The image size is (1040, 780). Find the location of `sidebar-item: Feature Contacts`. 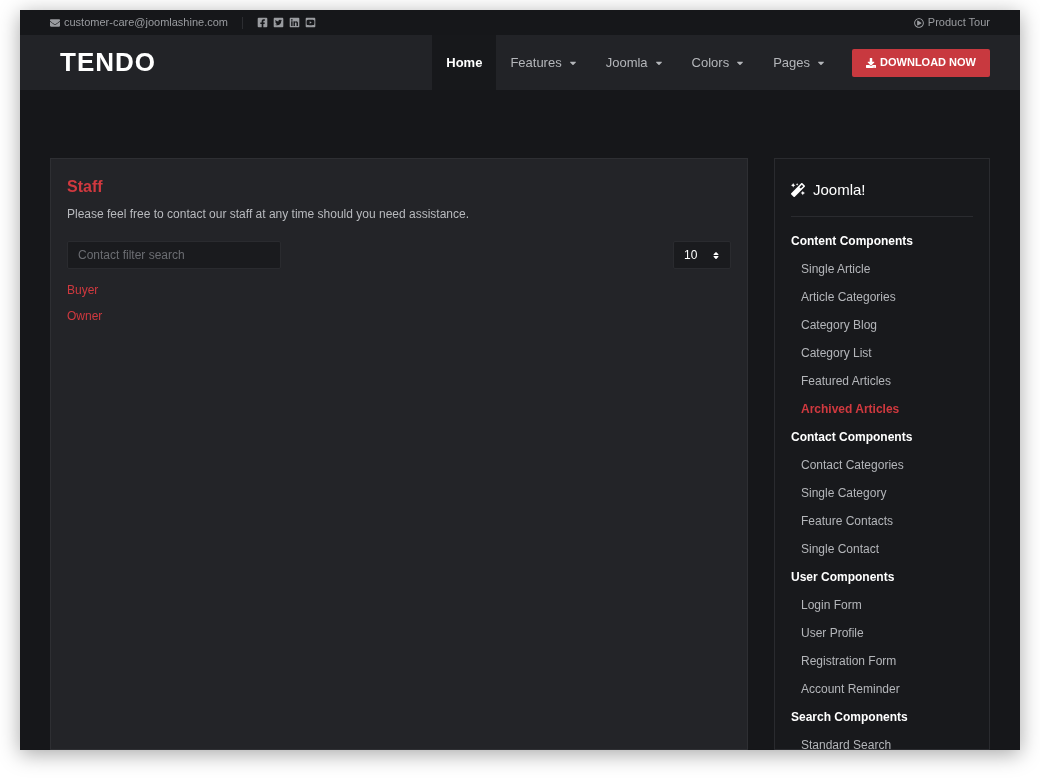

sidebar-item: Feature Contacts is located at coordinates (882, 520).